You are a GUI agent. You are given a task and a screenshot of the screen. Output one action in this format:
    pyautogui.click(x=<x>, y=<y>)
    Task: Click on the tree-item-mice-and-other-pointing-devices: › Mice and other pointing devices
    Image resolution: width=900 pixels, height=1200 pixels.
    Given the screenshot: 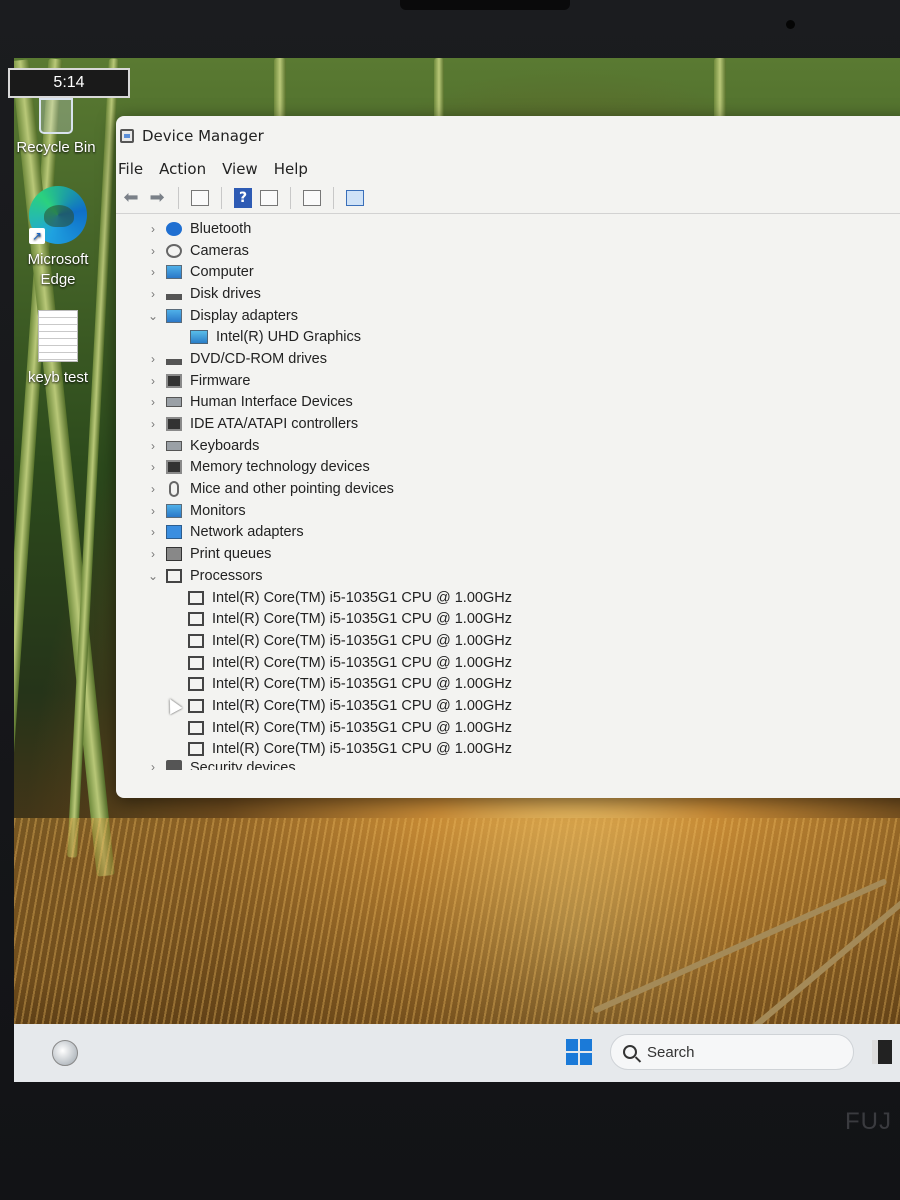 What is the action you would take?
    pyautogui.click(x=522, y=489)
    